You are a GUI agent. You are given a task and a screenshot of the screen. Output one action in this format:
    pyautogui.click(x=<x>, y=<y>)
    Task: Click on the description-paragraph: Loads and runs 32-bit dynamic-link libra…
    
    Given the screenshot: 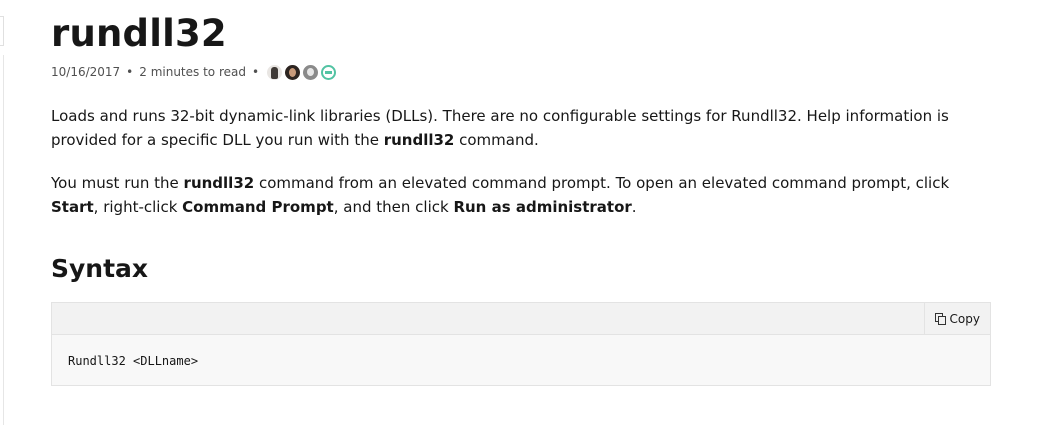 What is the action you would take?
    pyautogui.click(x=521, y=128)
    